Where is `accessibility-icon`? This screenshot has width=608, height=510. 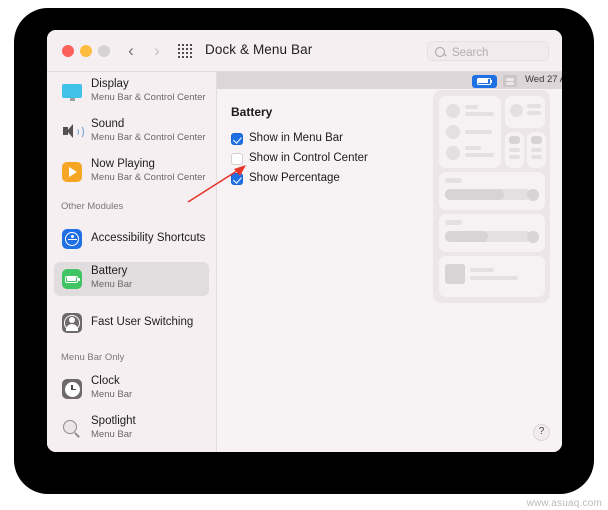 accessibility-icon is located at coordinates (72, 239).